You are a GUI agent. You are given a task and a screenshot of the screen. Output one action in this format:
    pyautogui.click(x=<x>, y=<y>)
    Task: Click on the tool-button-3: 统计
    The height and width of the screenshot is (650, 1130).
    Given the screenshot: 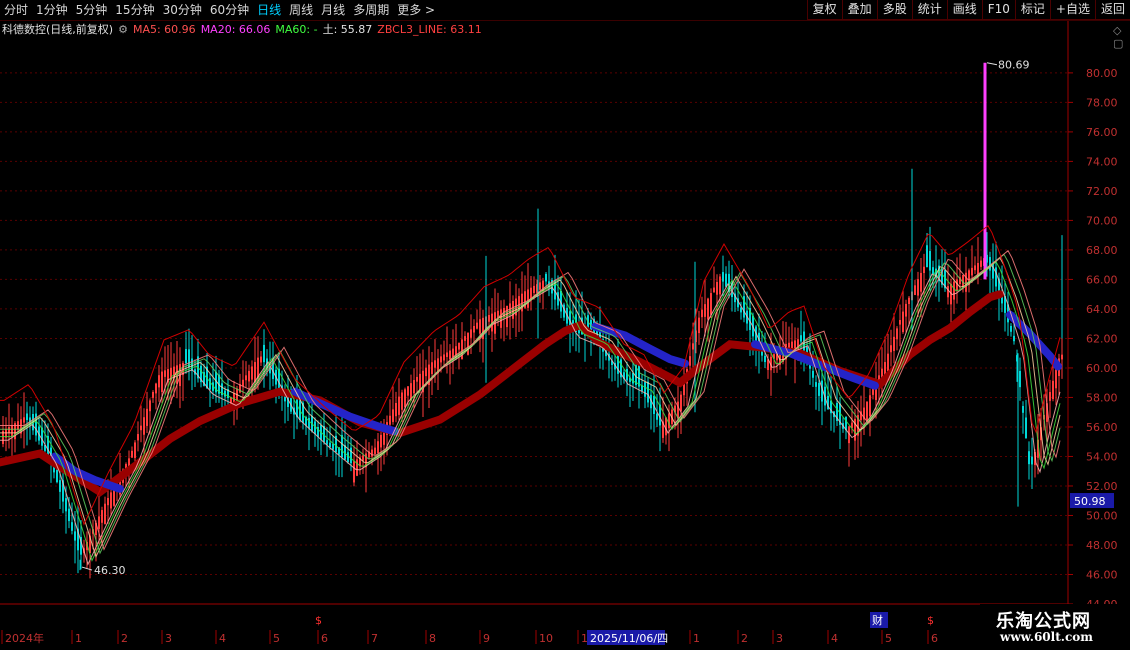 What is the action you would take?
    pyautogui.click(x=929, y=10)
    